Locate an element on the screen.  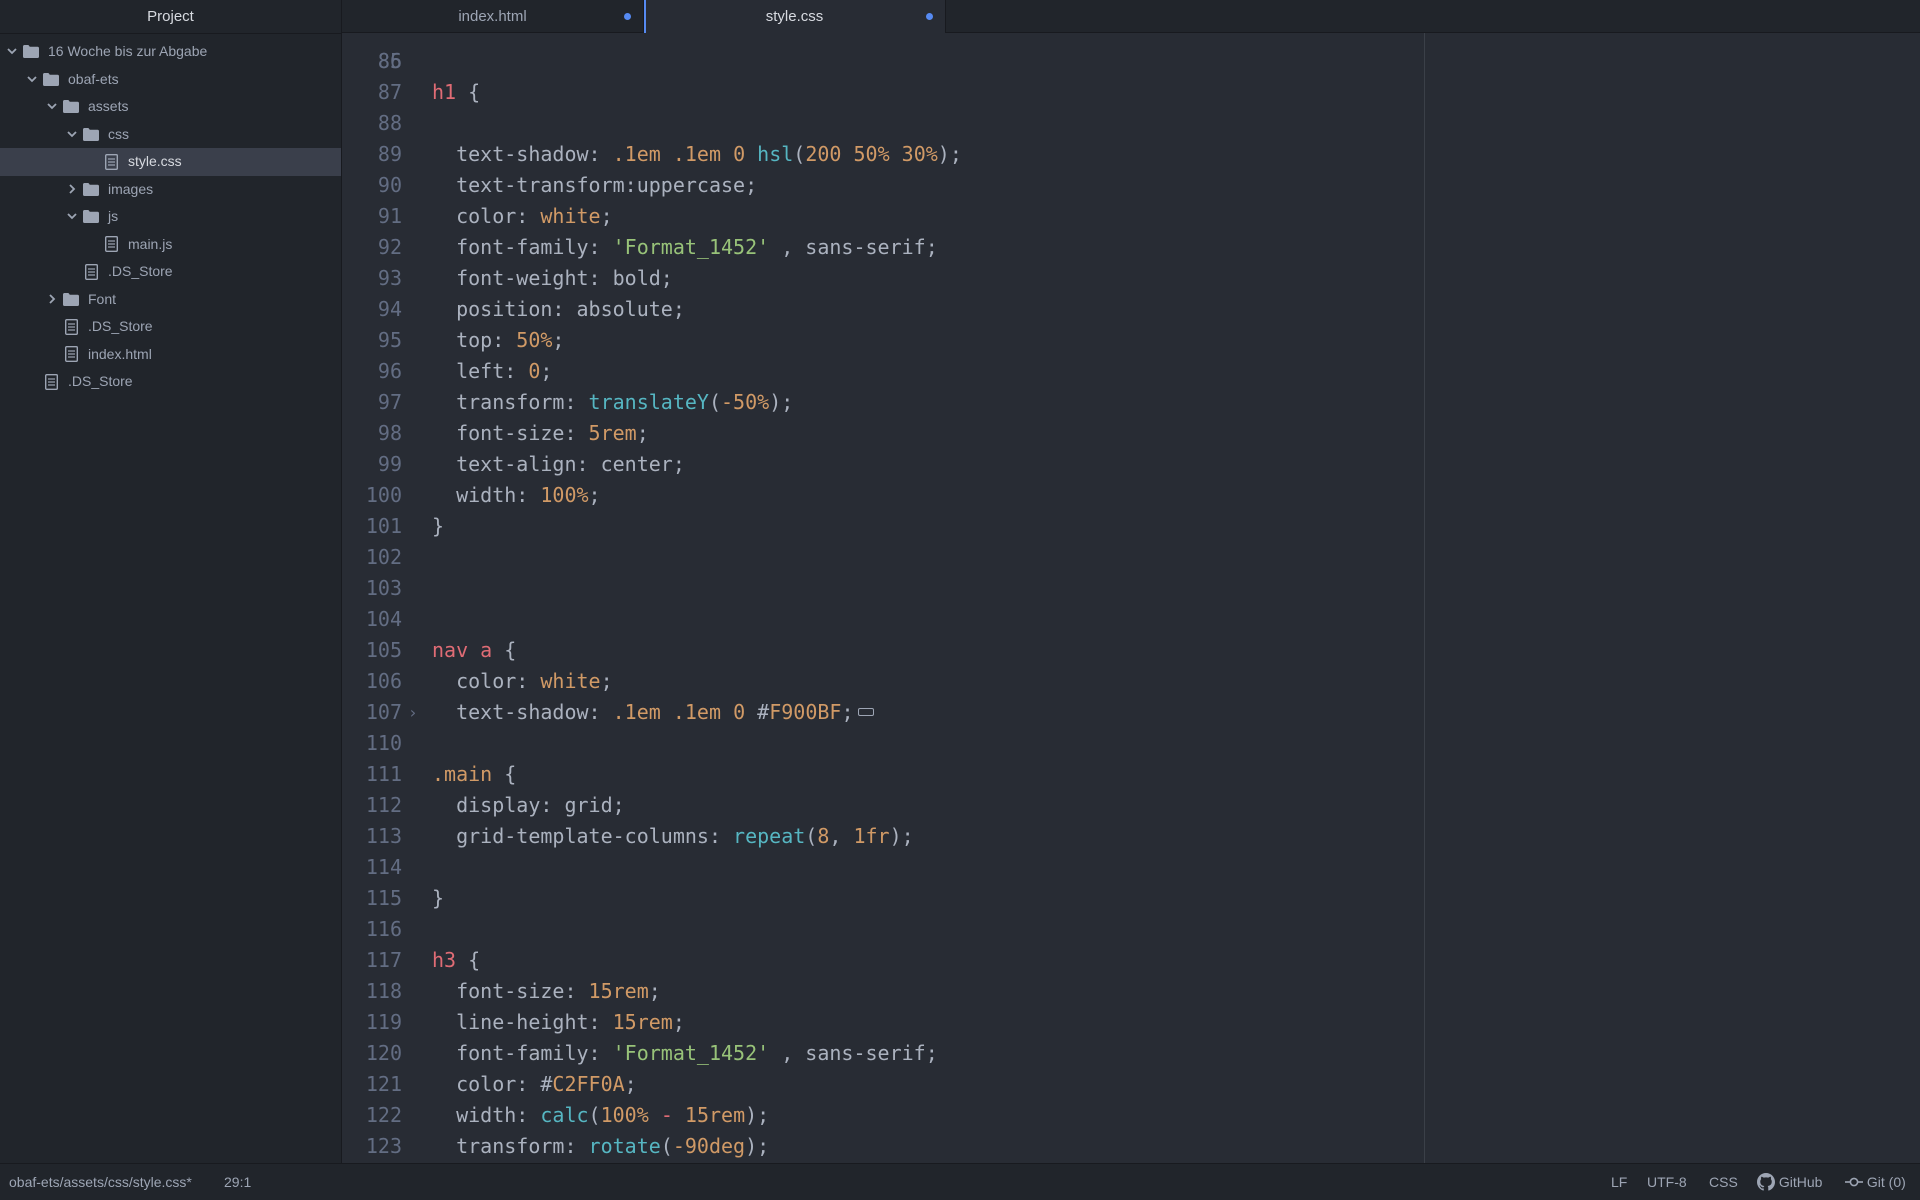
tree-file: style.css is located at coordinates (170, 162).